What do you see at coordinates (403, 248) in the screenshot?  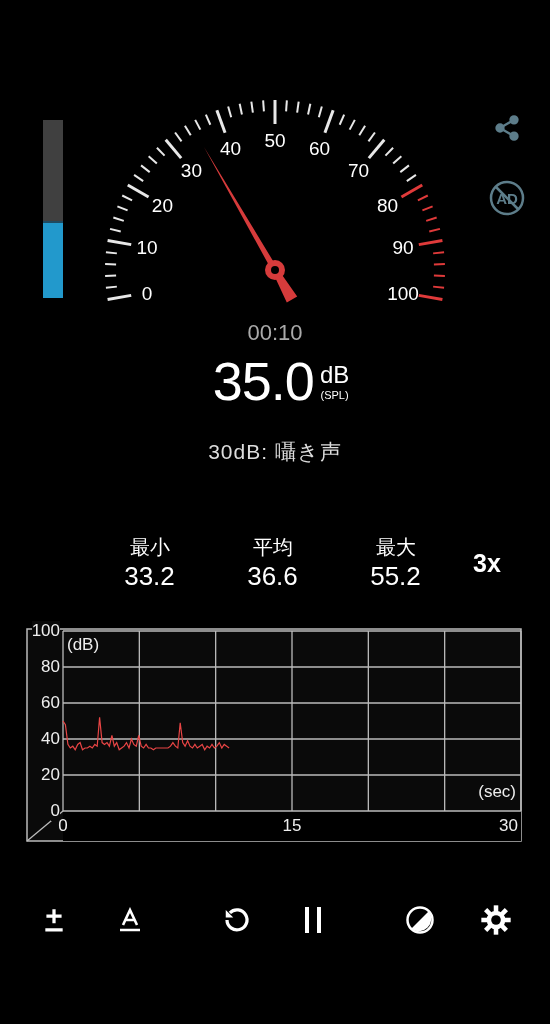 I see `scale-label: 90` at bounding box center [403, 248].